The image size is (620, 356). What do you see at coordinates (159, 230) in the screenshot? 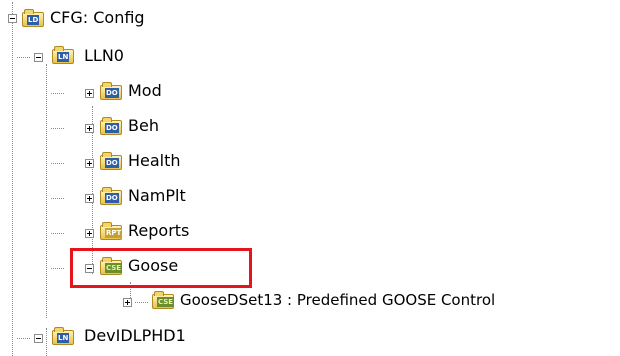
I see `tree-node-label: Reports` at bounding box center [159, 230].